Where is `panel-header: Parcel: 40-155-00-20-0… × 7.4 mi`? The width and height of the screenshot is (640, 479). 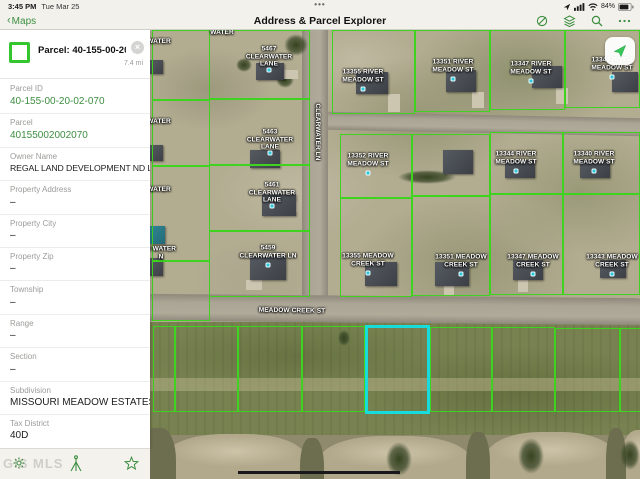 panel-header: Parcel: 40-155-00-20-0… × 7.4 mi is located at coordinates (75, 54).